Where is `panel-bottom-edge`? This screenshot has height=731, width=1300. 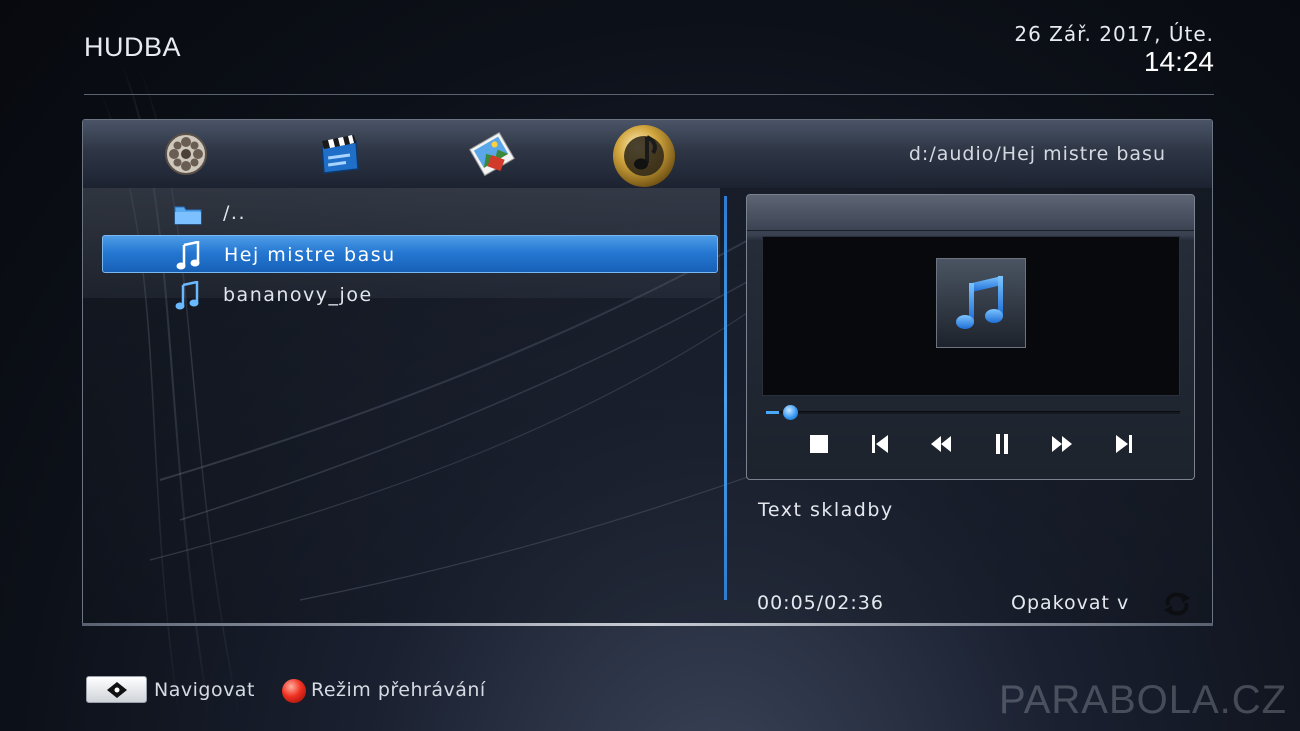 panel-bottom-edge is located at coordinates (647, 624).